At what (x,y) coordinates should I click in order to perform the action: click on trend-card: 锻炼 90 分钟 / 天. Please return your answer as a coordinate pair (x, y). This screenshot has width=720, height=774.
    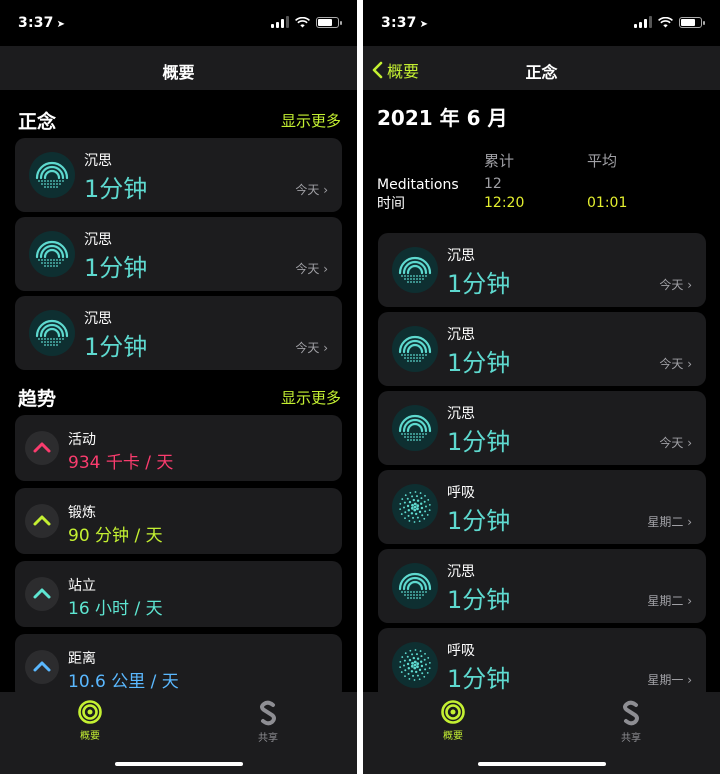
    Looking at the image, I should click on (178, 521).